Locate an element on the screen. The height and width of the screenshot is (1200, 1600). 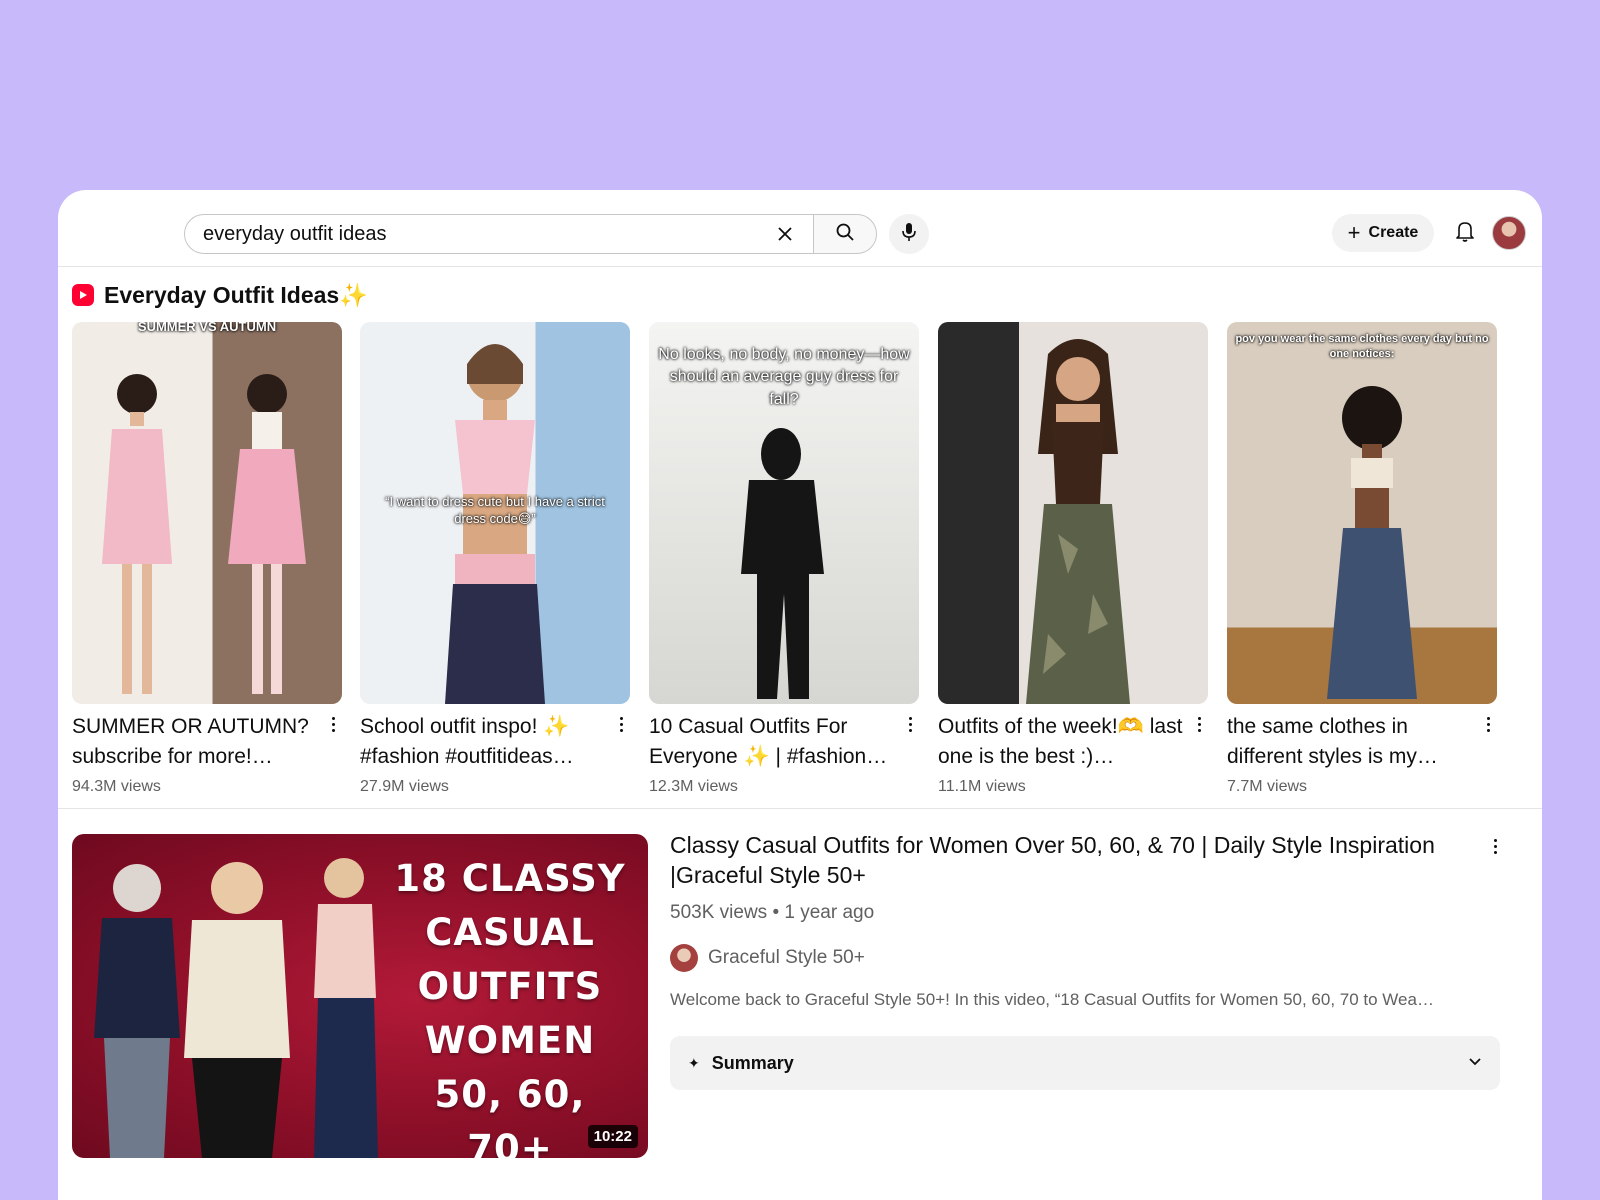
notifications-button is located at coordinates (1465, 233).